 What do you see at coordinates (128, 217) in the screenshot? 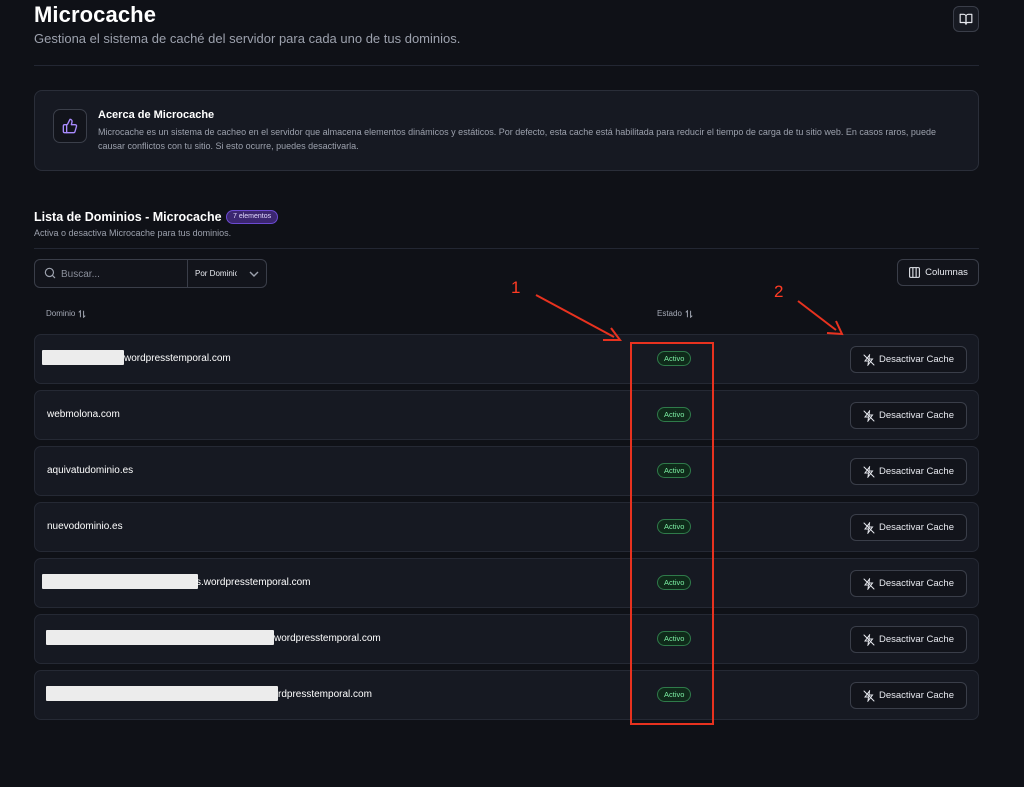
I see `list-title: Lista de Dominios - Microcache` at bounding box center [128, 217].